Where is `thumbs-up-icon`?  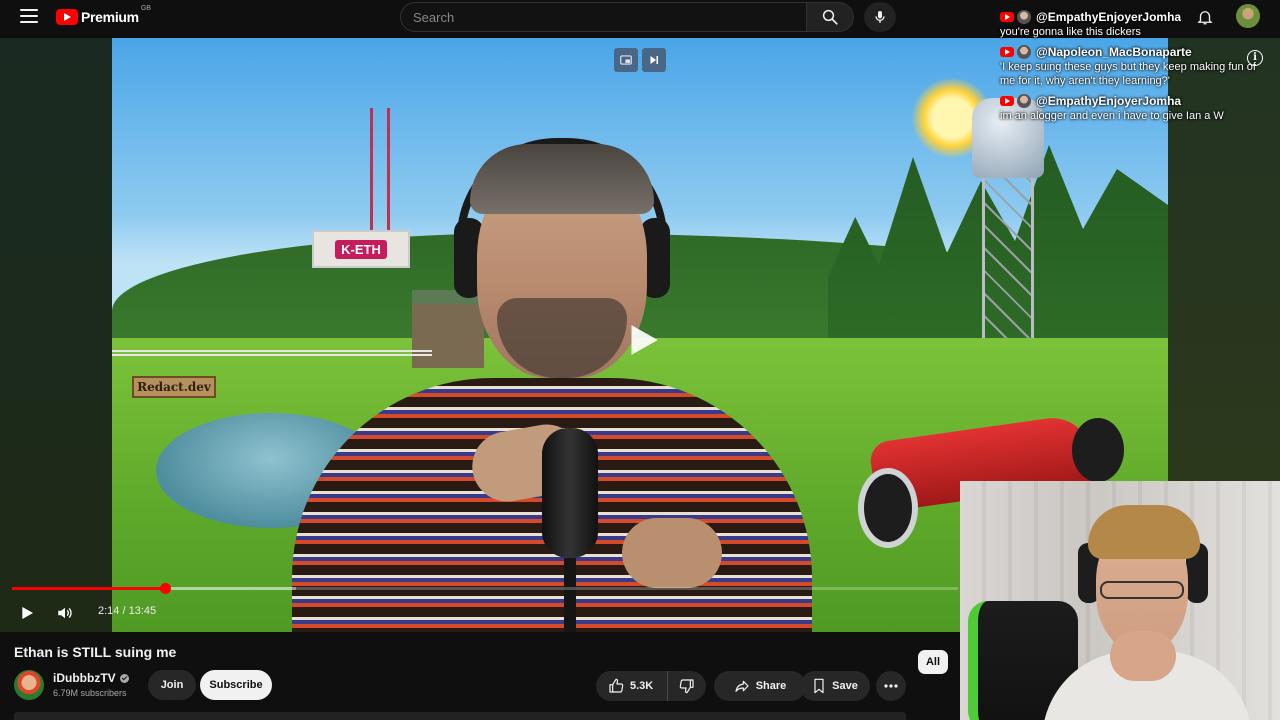 thumbs-up-icon is located at coordinates (616, 685).